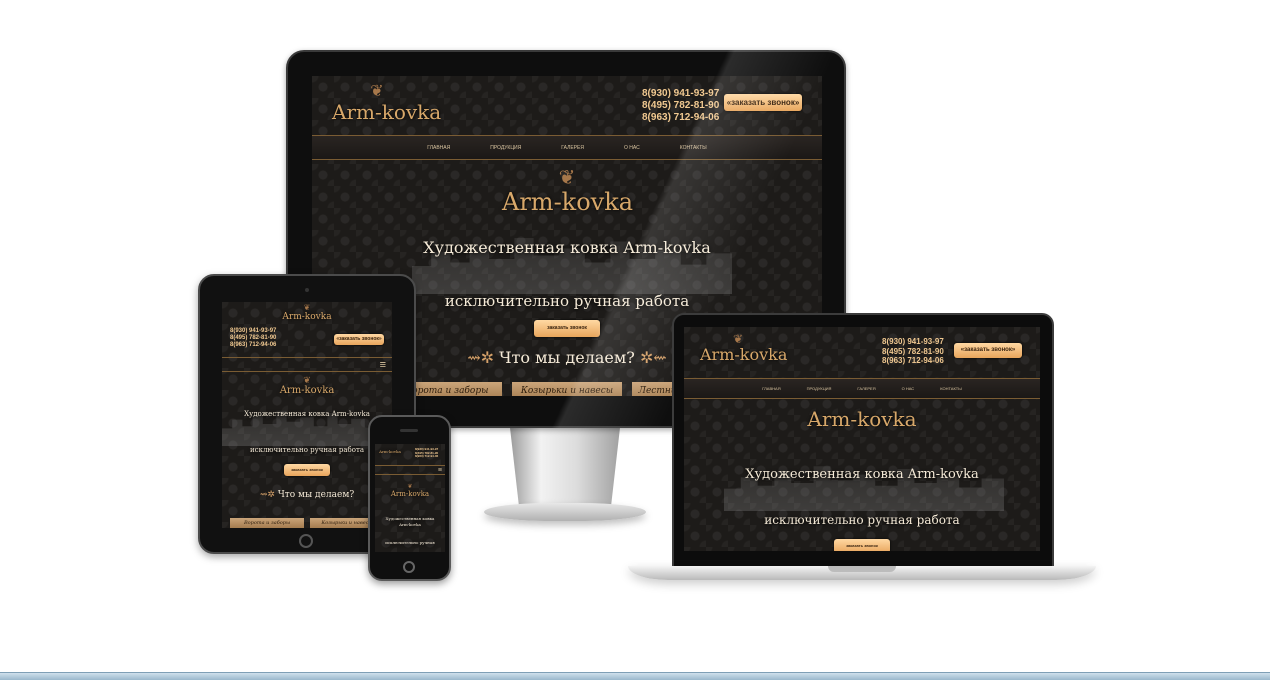 This screenshot has height=680, width=1270. Describe the element at coordinates (267, 523) in the screenshot. I see `tab-gates: Ворота и заборы` at that location.